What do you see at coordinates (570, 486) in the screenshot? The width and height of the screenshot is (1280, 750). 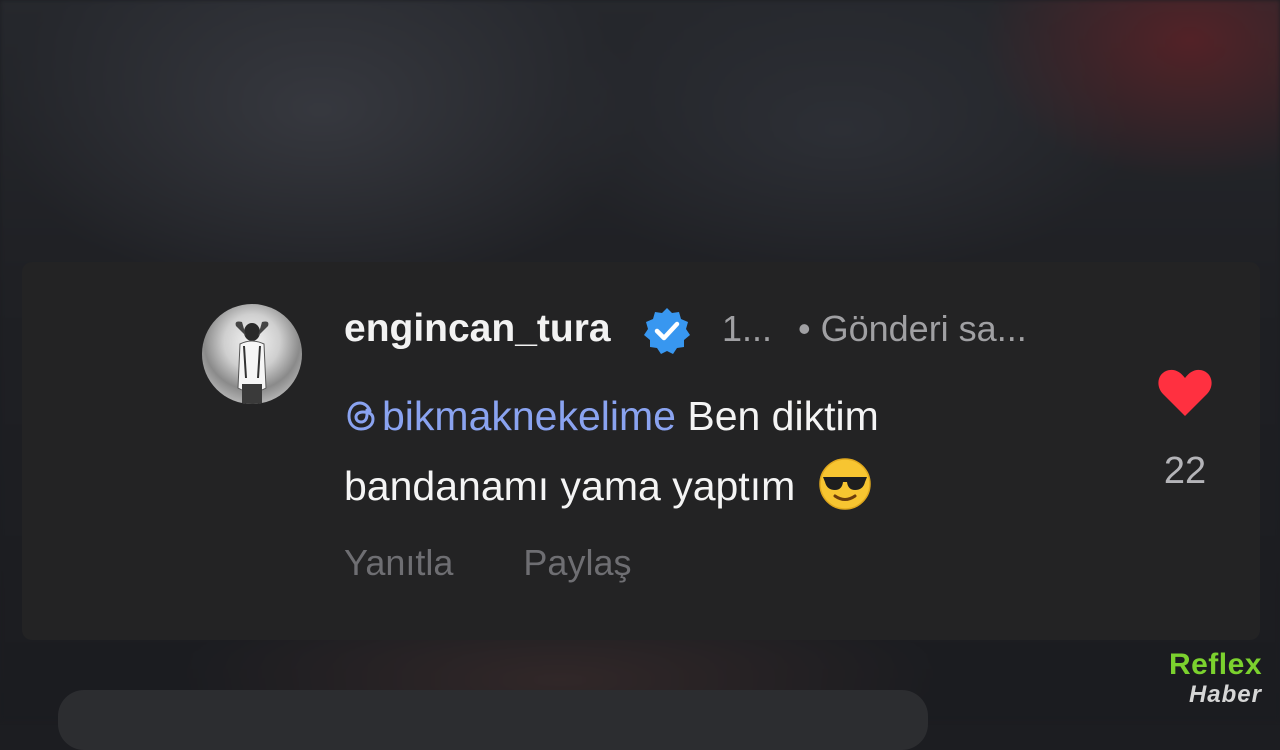 I see `comment-text-second: bandanamı yama yaptım` at bounding box center [570, 486].